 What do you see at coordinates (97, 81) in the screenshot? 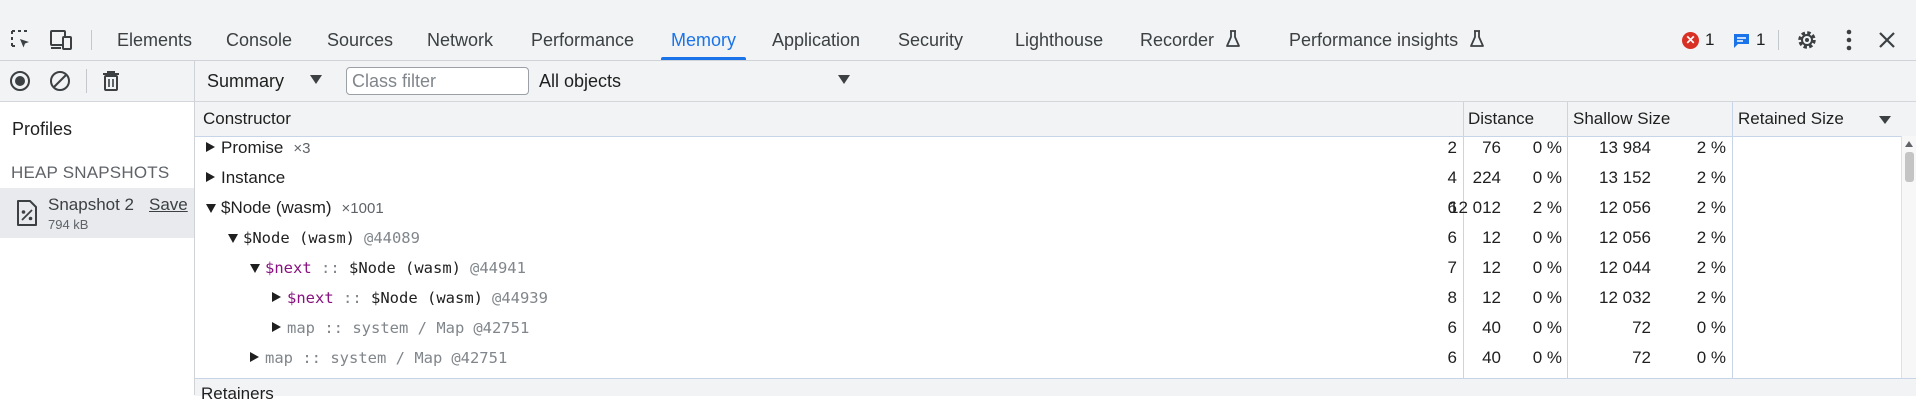
I see `profiles-toolbar` at bounding box center [97, 81].